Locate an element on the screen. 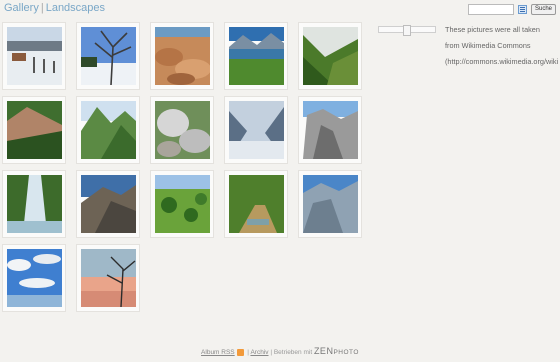 The width and height of the screenshot is (560, 362). description-line-3: (http://commons.wikimedia.org/wiki is located at coordinates (502, 61).